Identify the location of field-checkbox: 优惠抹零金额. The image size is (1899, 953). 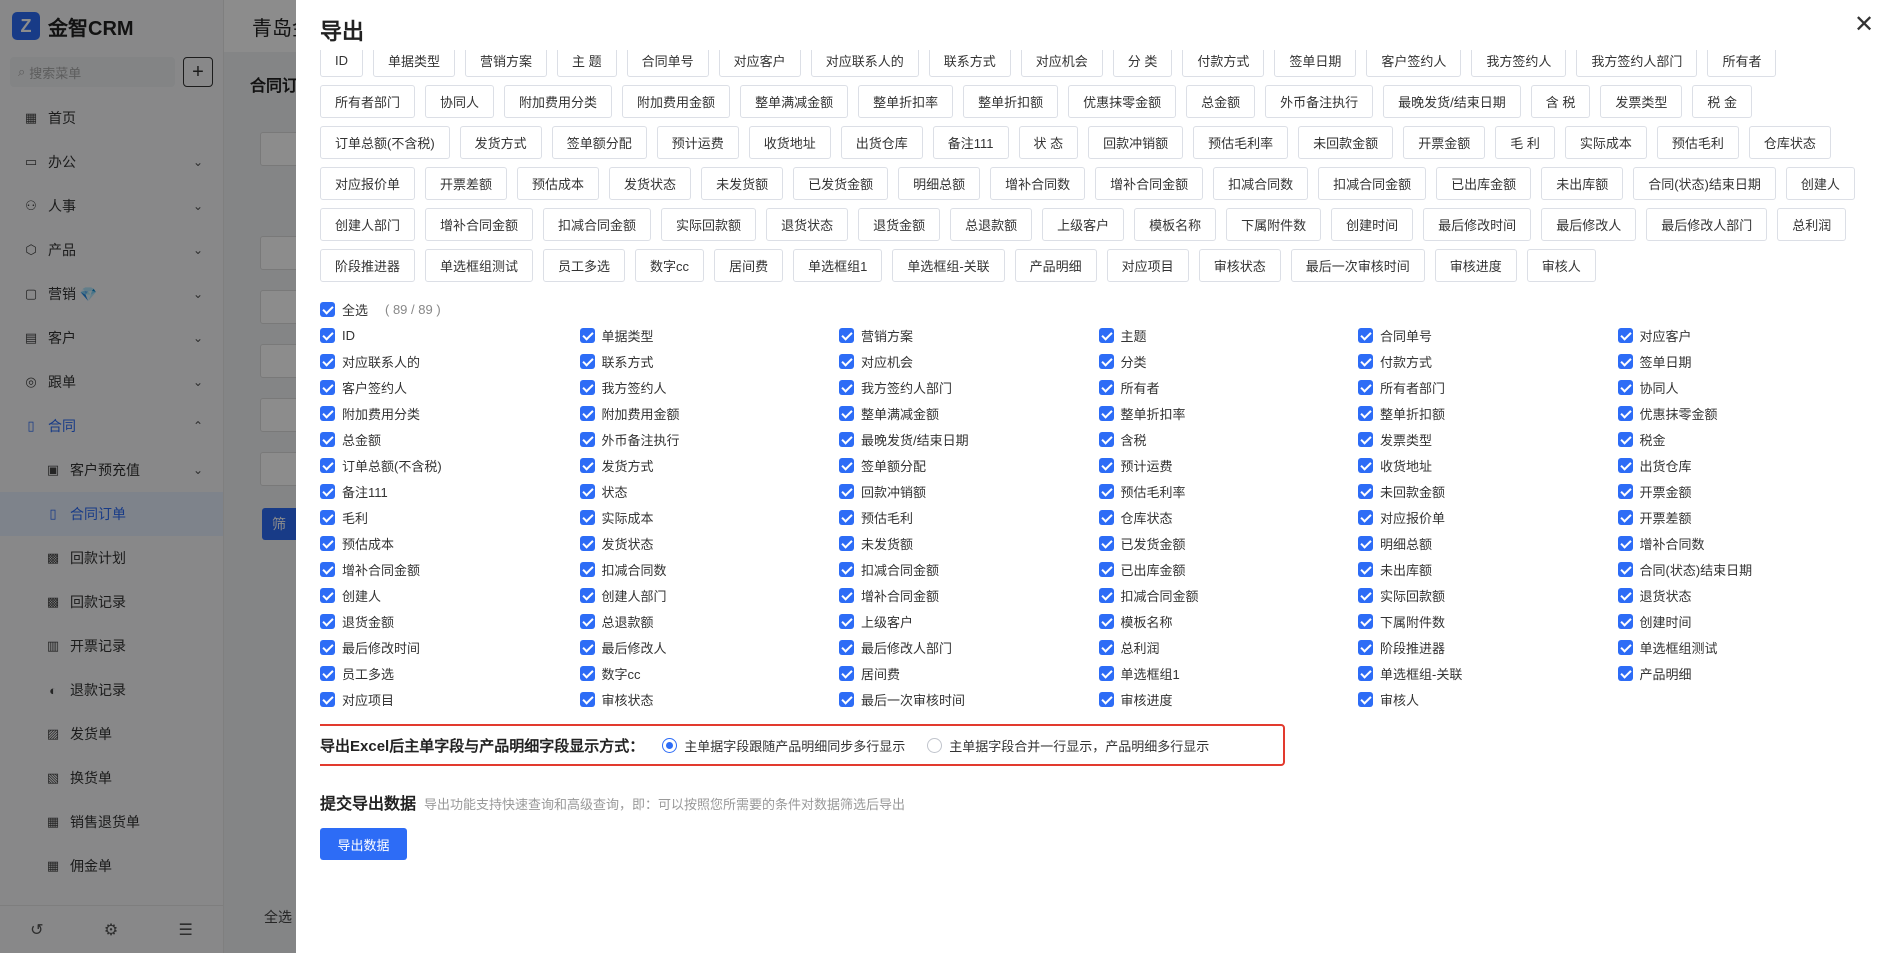
(1747, 413).